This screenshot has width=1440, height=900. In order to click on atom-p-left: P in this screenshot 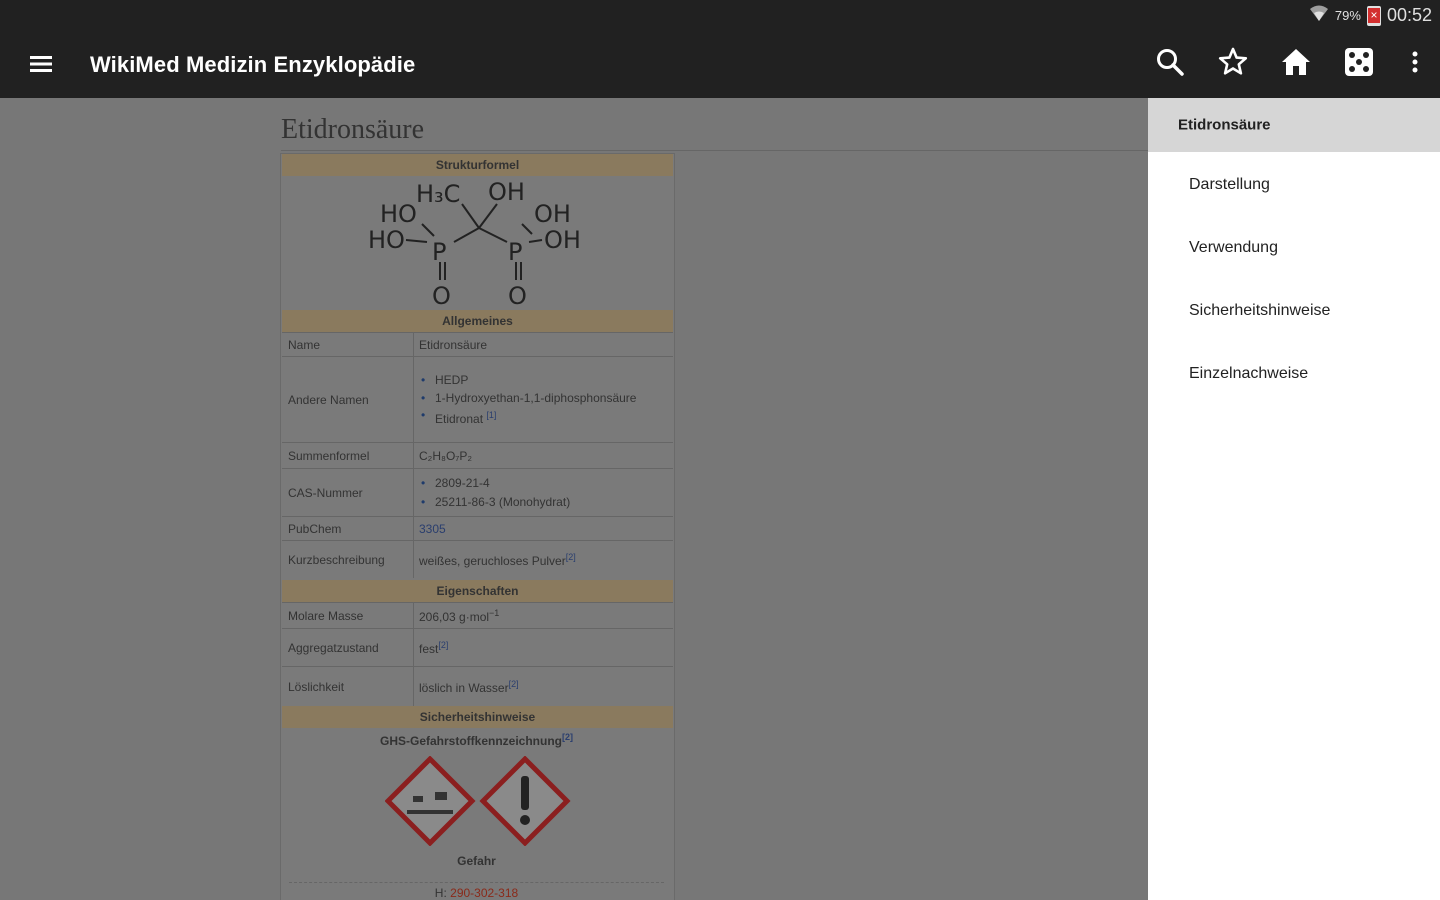, I will do `click(439, 252)`.